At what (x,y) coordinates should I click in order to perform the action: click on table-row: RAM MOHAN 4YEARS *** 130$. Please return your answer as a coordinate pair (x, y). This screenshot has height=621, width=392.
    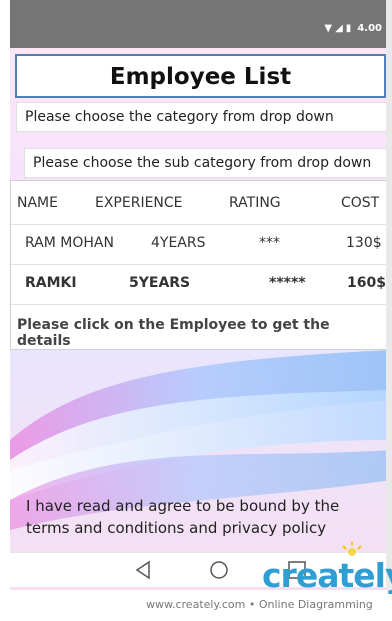
    Looking at the image, I should click on (200, 245).